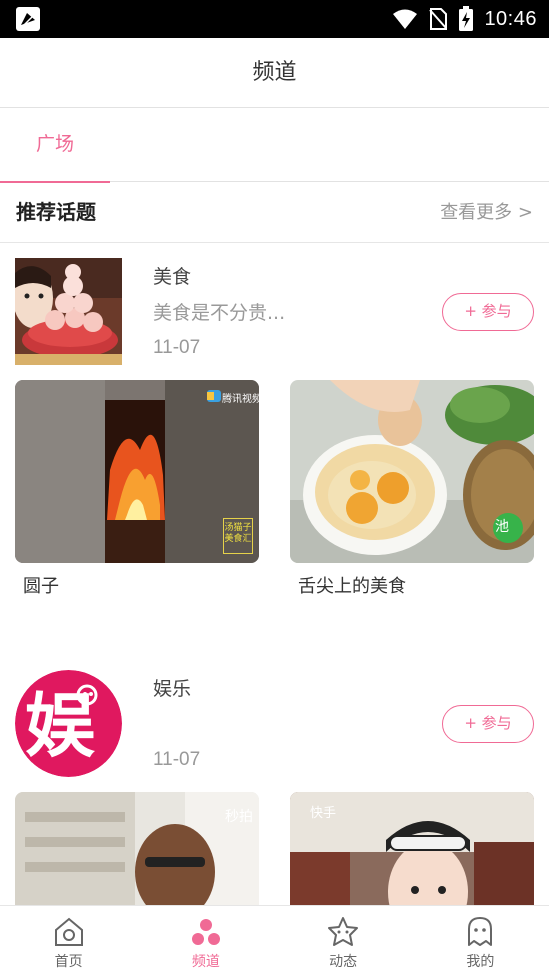 Image resolution: width=549 pixels, height=976 pixels. Describe the element at coordinates (405, 19) in the screenshot. I see `wifi-icon` at that location.